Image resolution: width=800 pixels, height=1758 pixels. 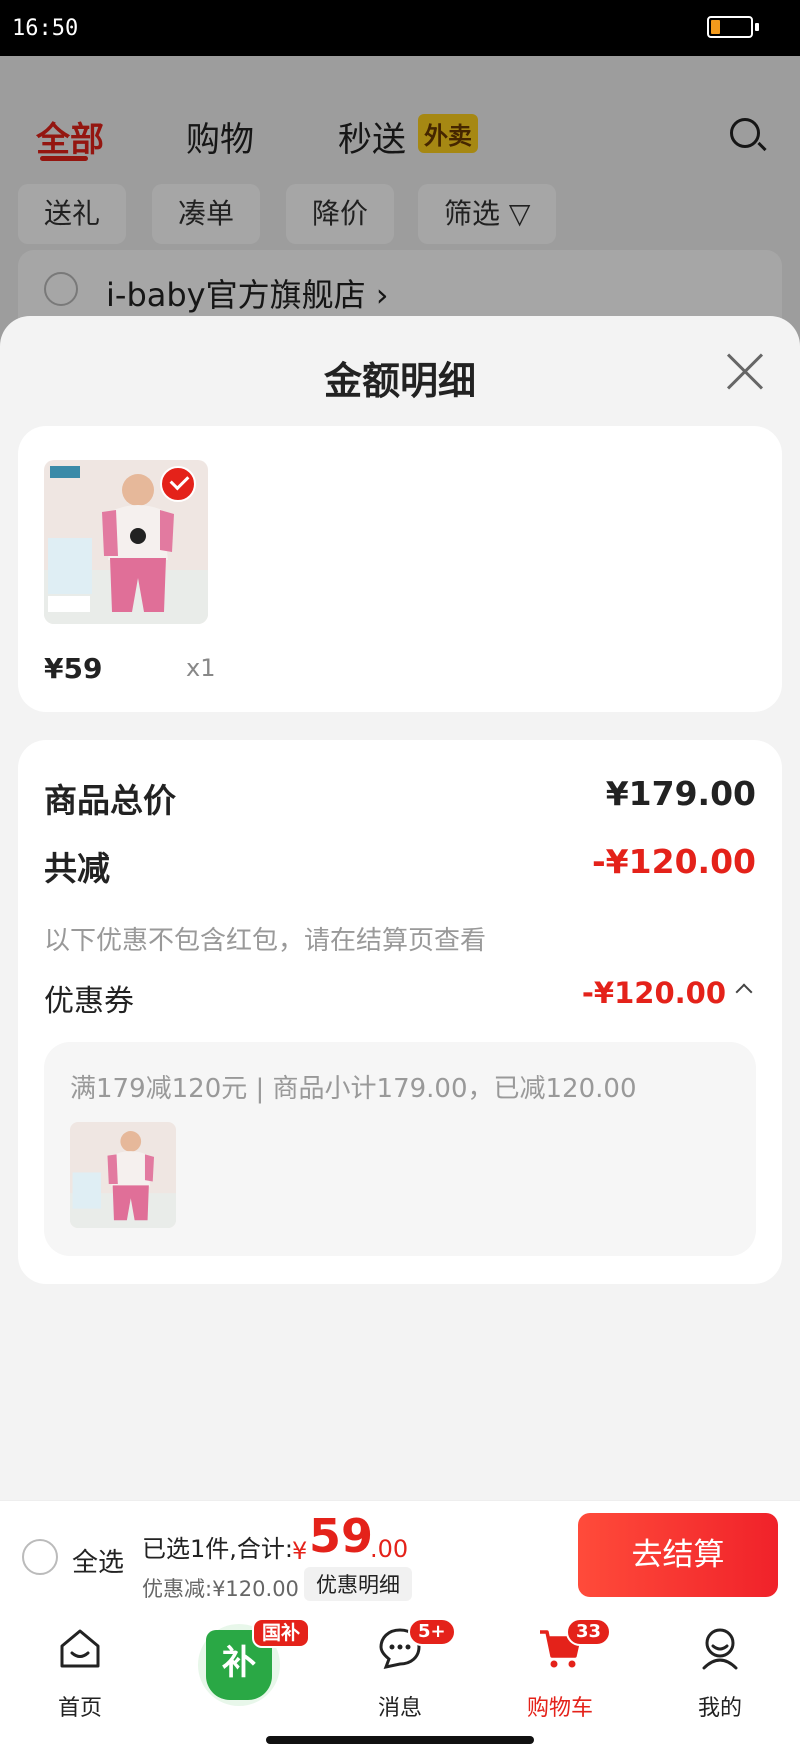 What do you see at coordinates (217, 1549) in the screenshot?
I see `selected-info: 已选1件,合计:` at bounding box center [217, 1549].